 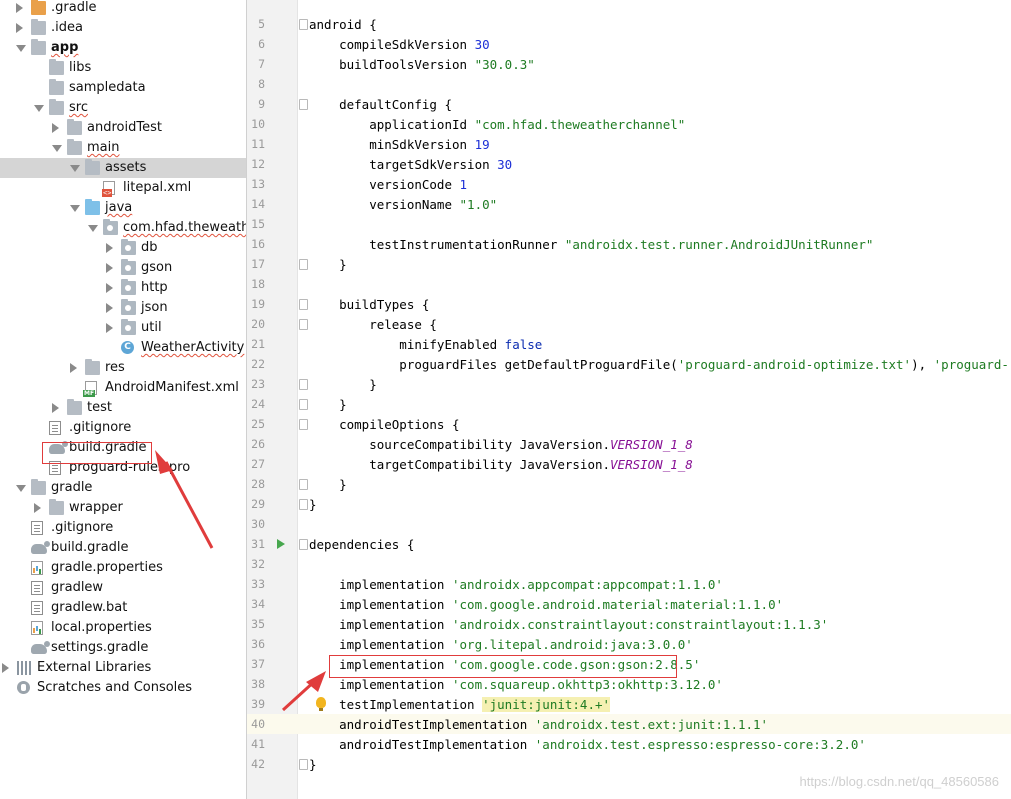 What do you see at coordinates (123, 148) in the screenshot?
I see `tree-item: main` at bounding box center [123, 148].